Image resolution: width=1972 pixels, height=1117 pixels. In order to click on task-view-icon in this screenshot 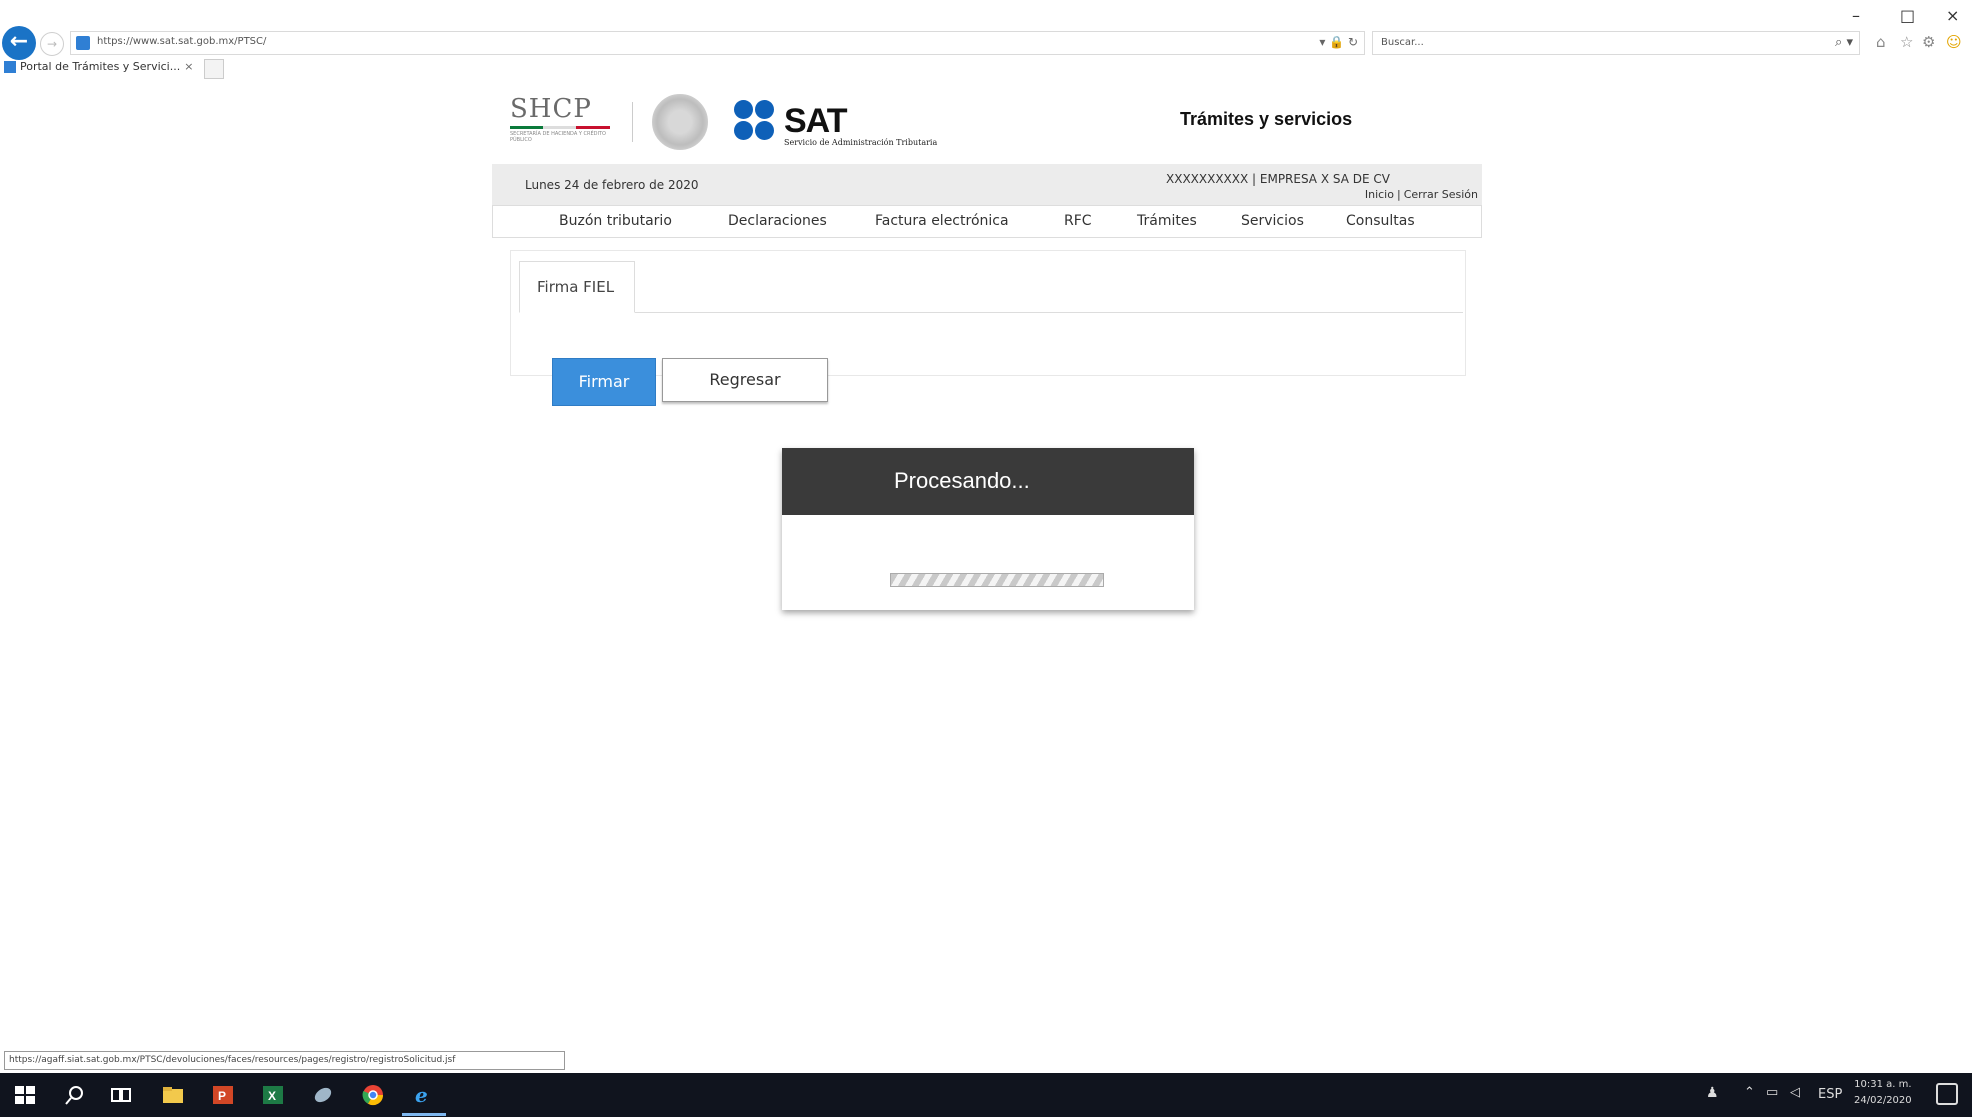, I will do `click(121, 1095)`.